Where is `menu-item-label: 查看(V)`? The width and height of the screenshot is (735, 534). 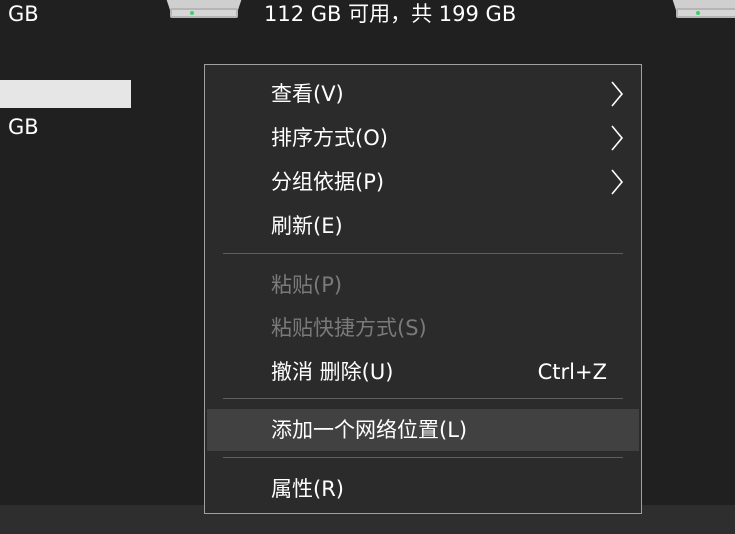
menu-item-label: 查看(V) is located at coordinates (307, 93).